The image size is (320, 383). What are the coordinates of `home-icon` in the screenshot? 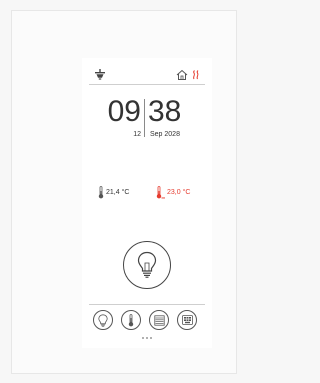 It's located at (182, 75).